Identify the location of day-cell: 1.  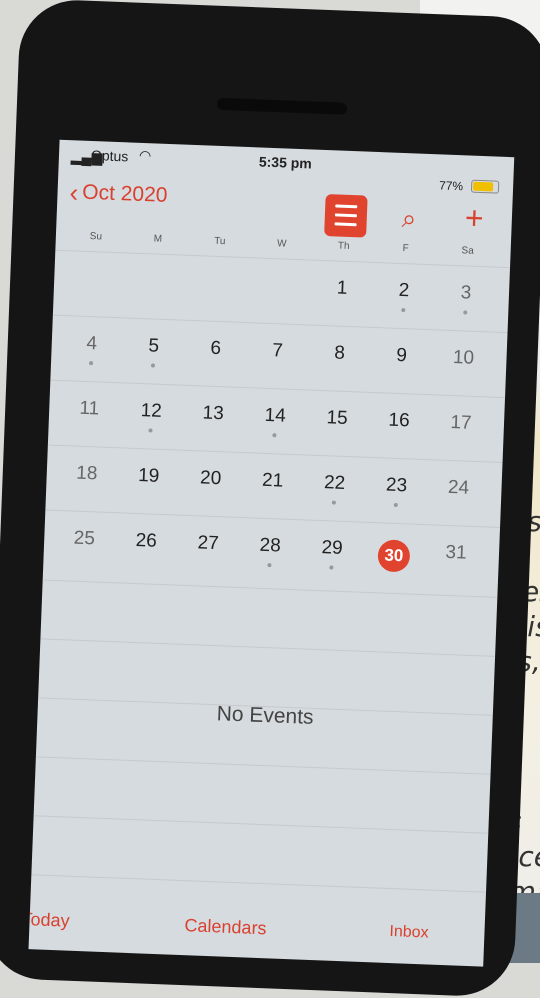
(342, 289).